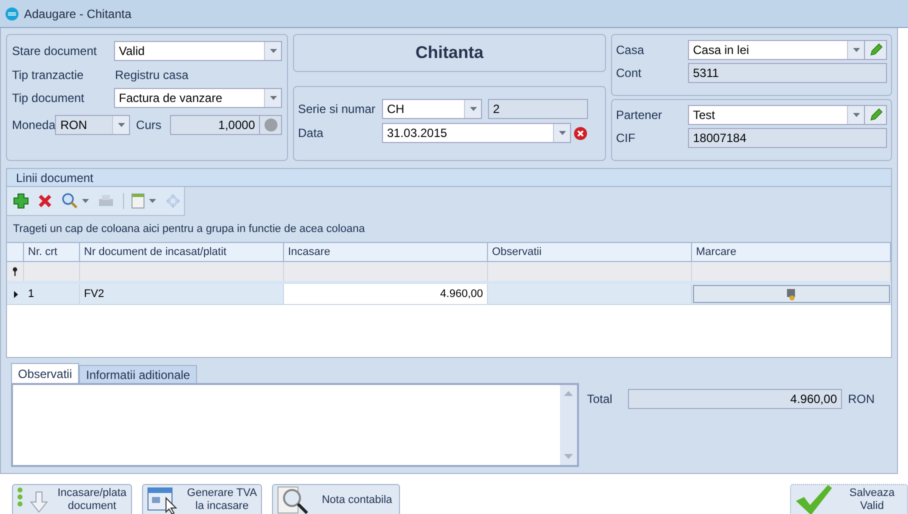 The image size is (908, 514). What do you see at coordinates (33, 500) in the screenshot?
I see `list-arrow-icon` at bounding box center [33, 500].